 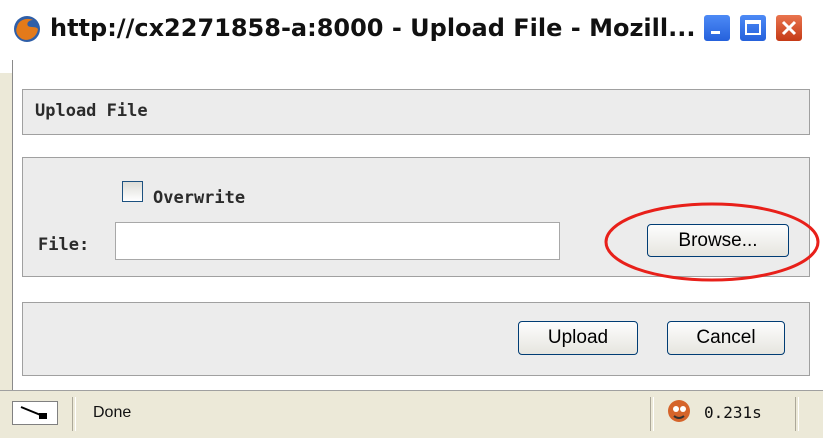 I want to click on minimize-button, so click(x=717, y=28).